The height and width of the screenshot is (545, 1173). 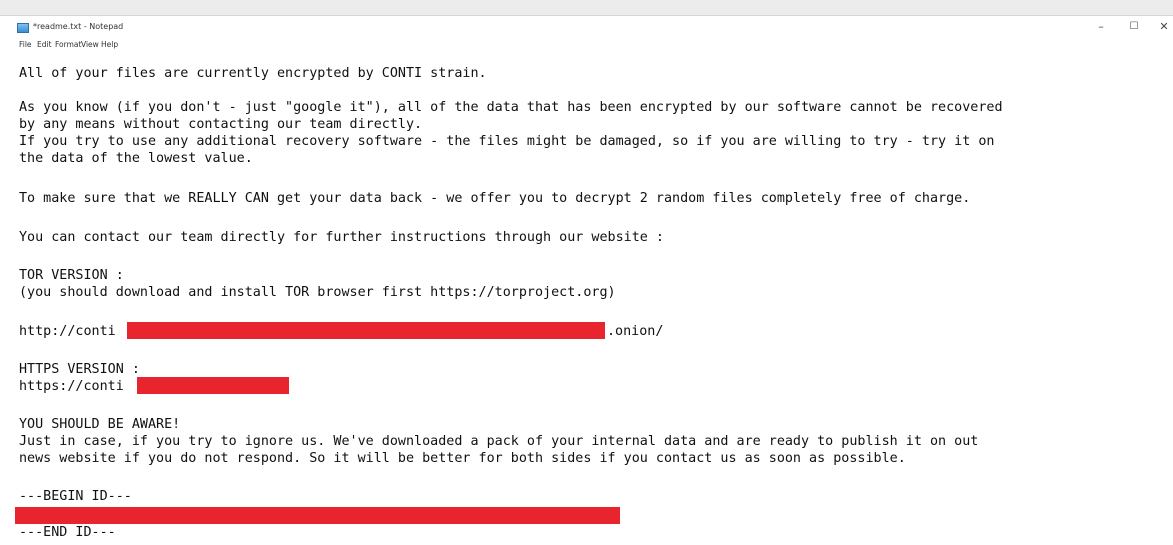 I want to click on menu-view: View, so click(x=90, y=44).